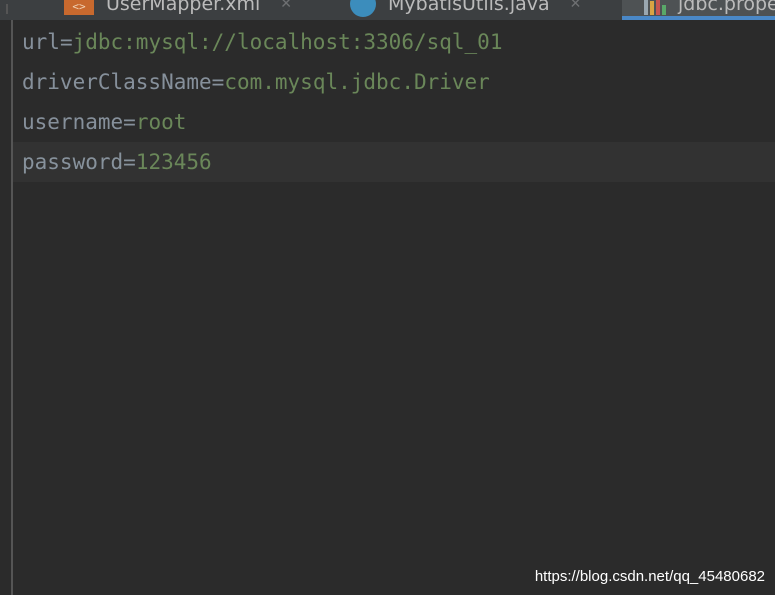  Describe the element at coordinates (41, 42) in the screenshot. I see `property-key: url` at that location.